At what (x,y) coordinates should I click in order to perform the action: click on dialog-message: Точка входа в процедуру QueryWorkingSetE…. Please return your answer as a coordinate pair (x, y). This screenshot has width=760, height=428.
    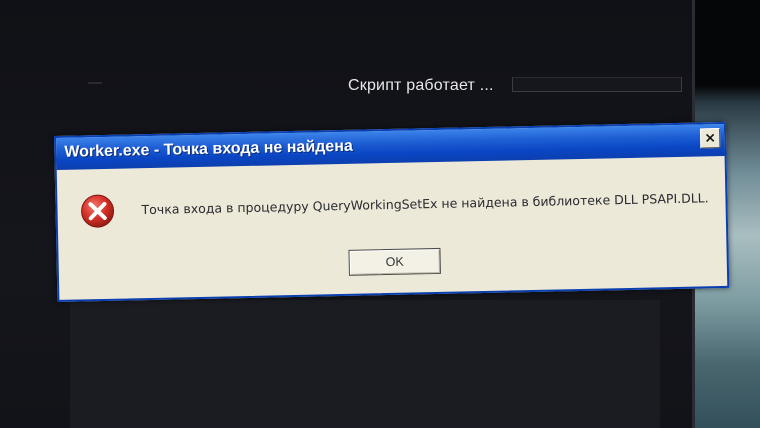
    Looking at the image, I should click on (425, 204).